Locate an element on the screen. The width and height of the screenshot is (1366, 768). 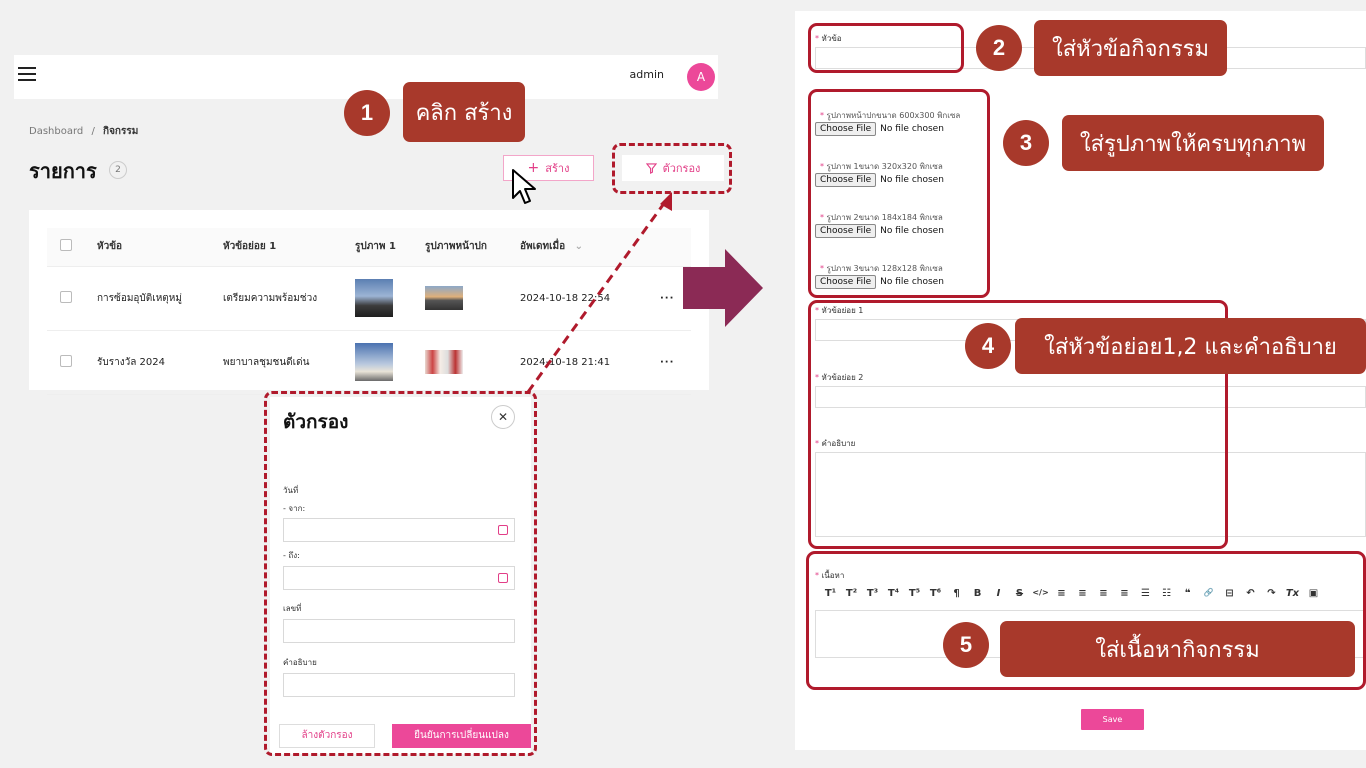
create-button-label: สร้าง is located at coordinates (557, 168).